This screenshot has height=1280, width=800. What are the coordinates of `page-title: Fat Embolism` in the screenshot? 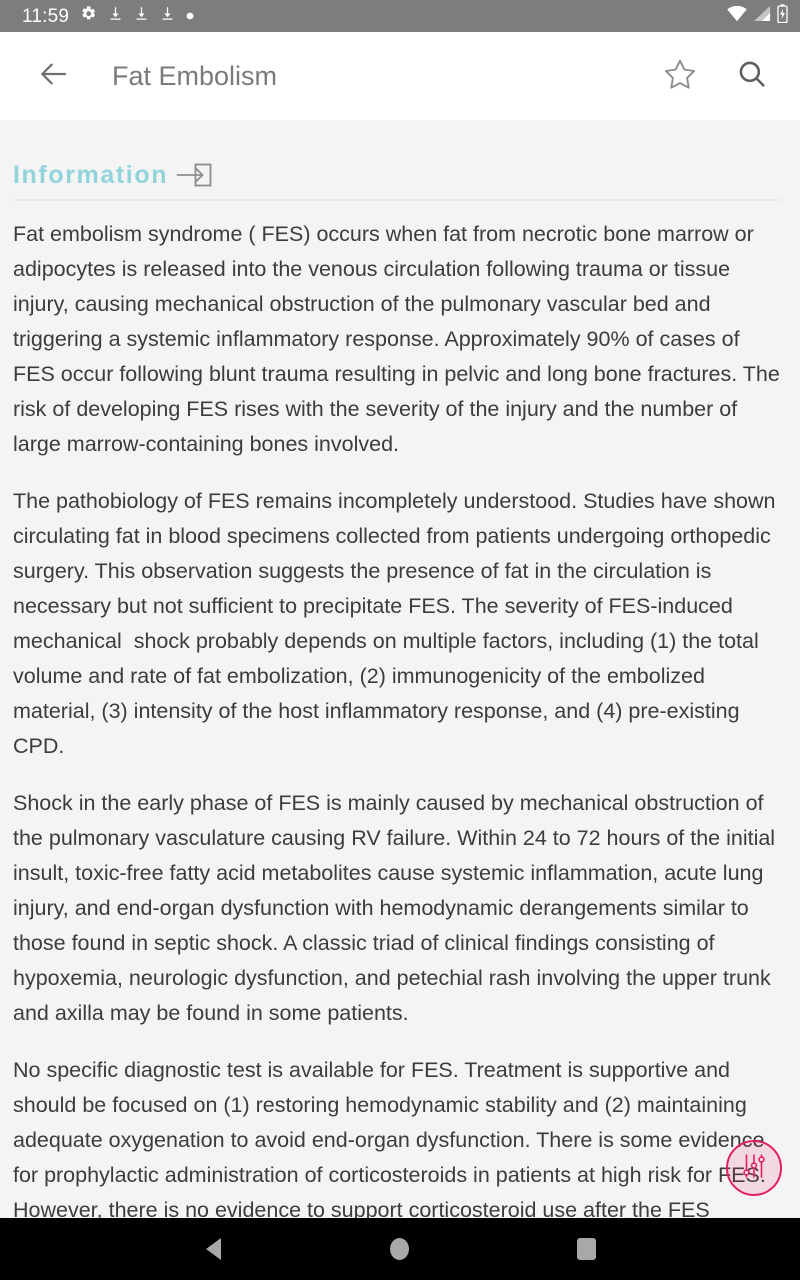 It's located at (195, 75).